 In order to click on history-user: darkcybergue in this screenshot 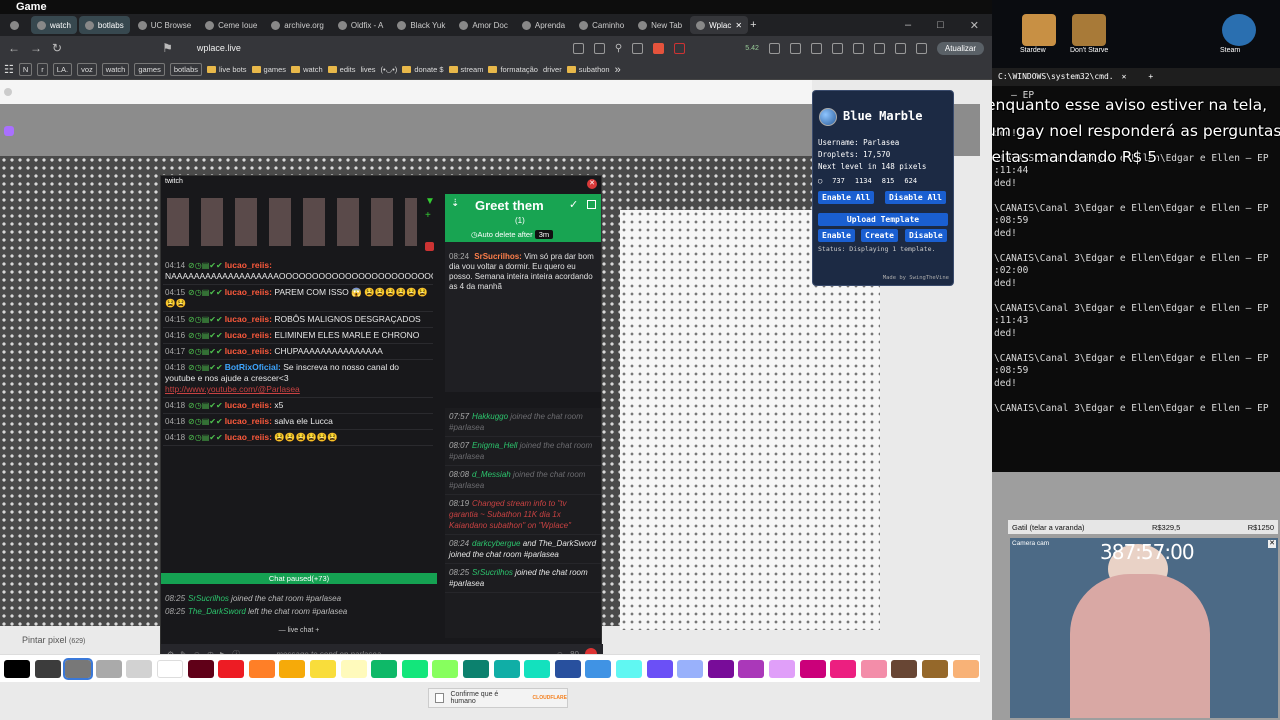, I will do `click(496, 543)`.